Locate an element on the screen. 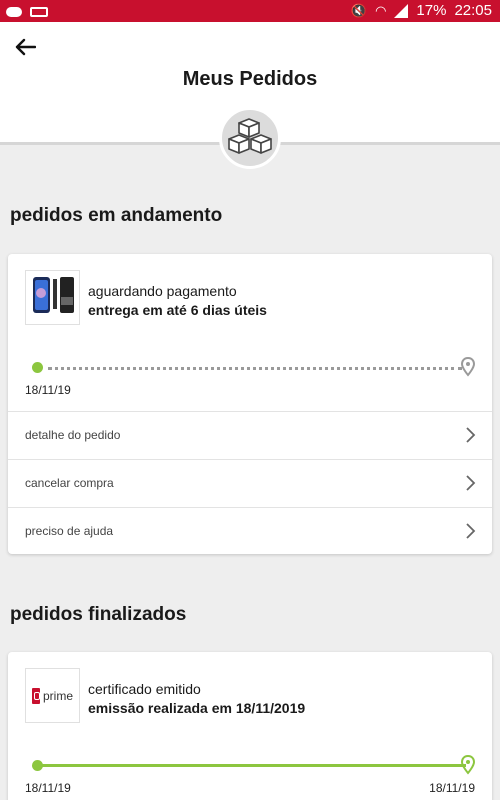 The image size is (500, 800). boxes-icon is located at coordinates (250, 136).